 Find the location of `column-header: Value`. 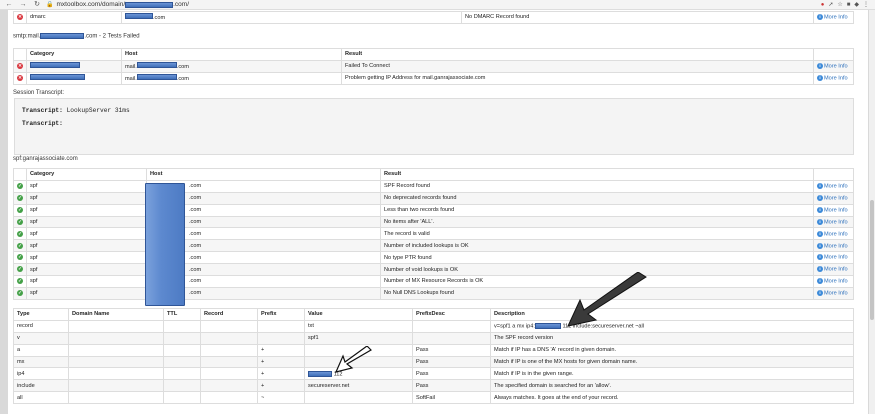

column-header: Value is located at coordinates (358, 314).